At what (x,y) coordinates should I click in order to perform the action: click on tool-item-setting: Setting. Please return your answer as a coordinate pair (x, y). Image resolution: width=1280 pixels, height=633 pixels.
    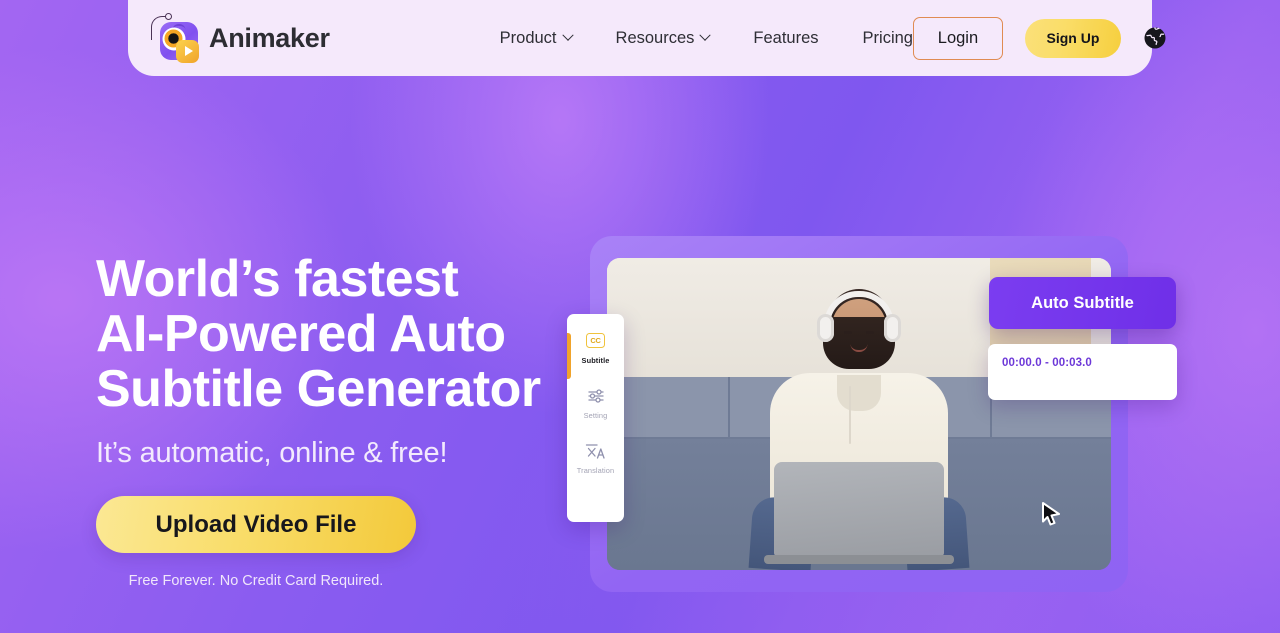
    Looking at the image, I should click on (595, 402).